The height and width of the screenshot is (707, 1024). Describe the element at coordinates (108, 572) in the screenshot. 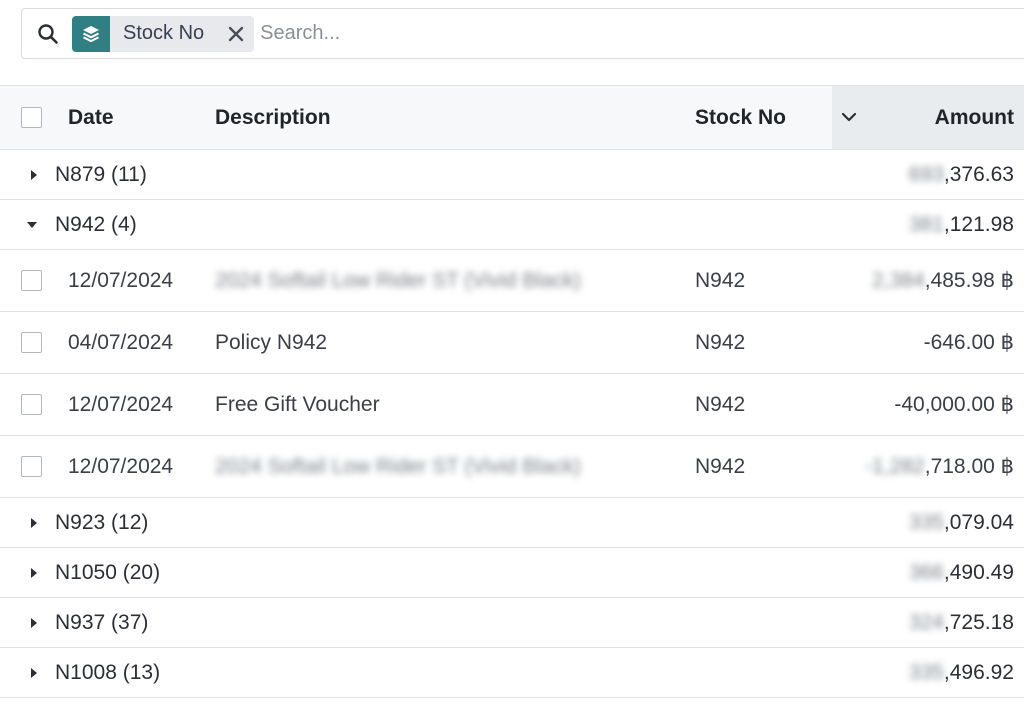

I see `group-label: N1050 (20)` at that location.